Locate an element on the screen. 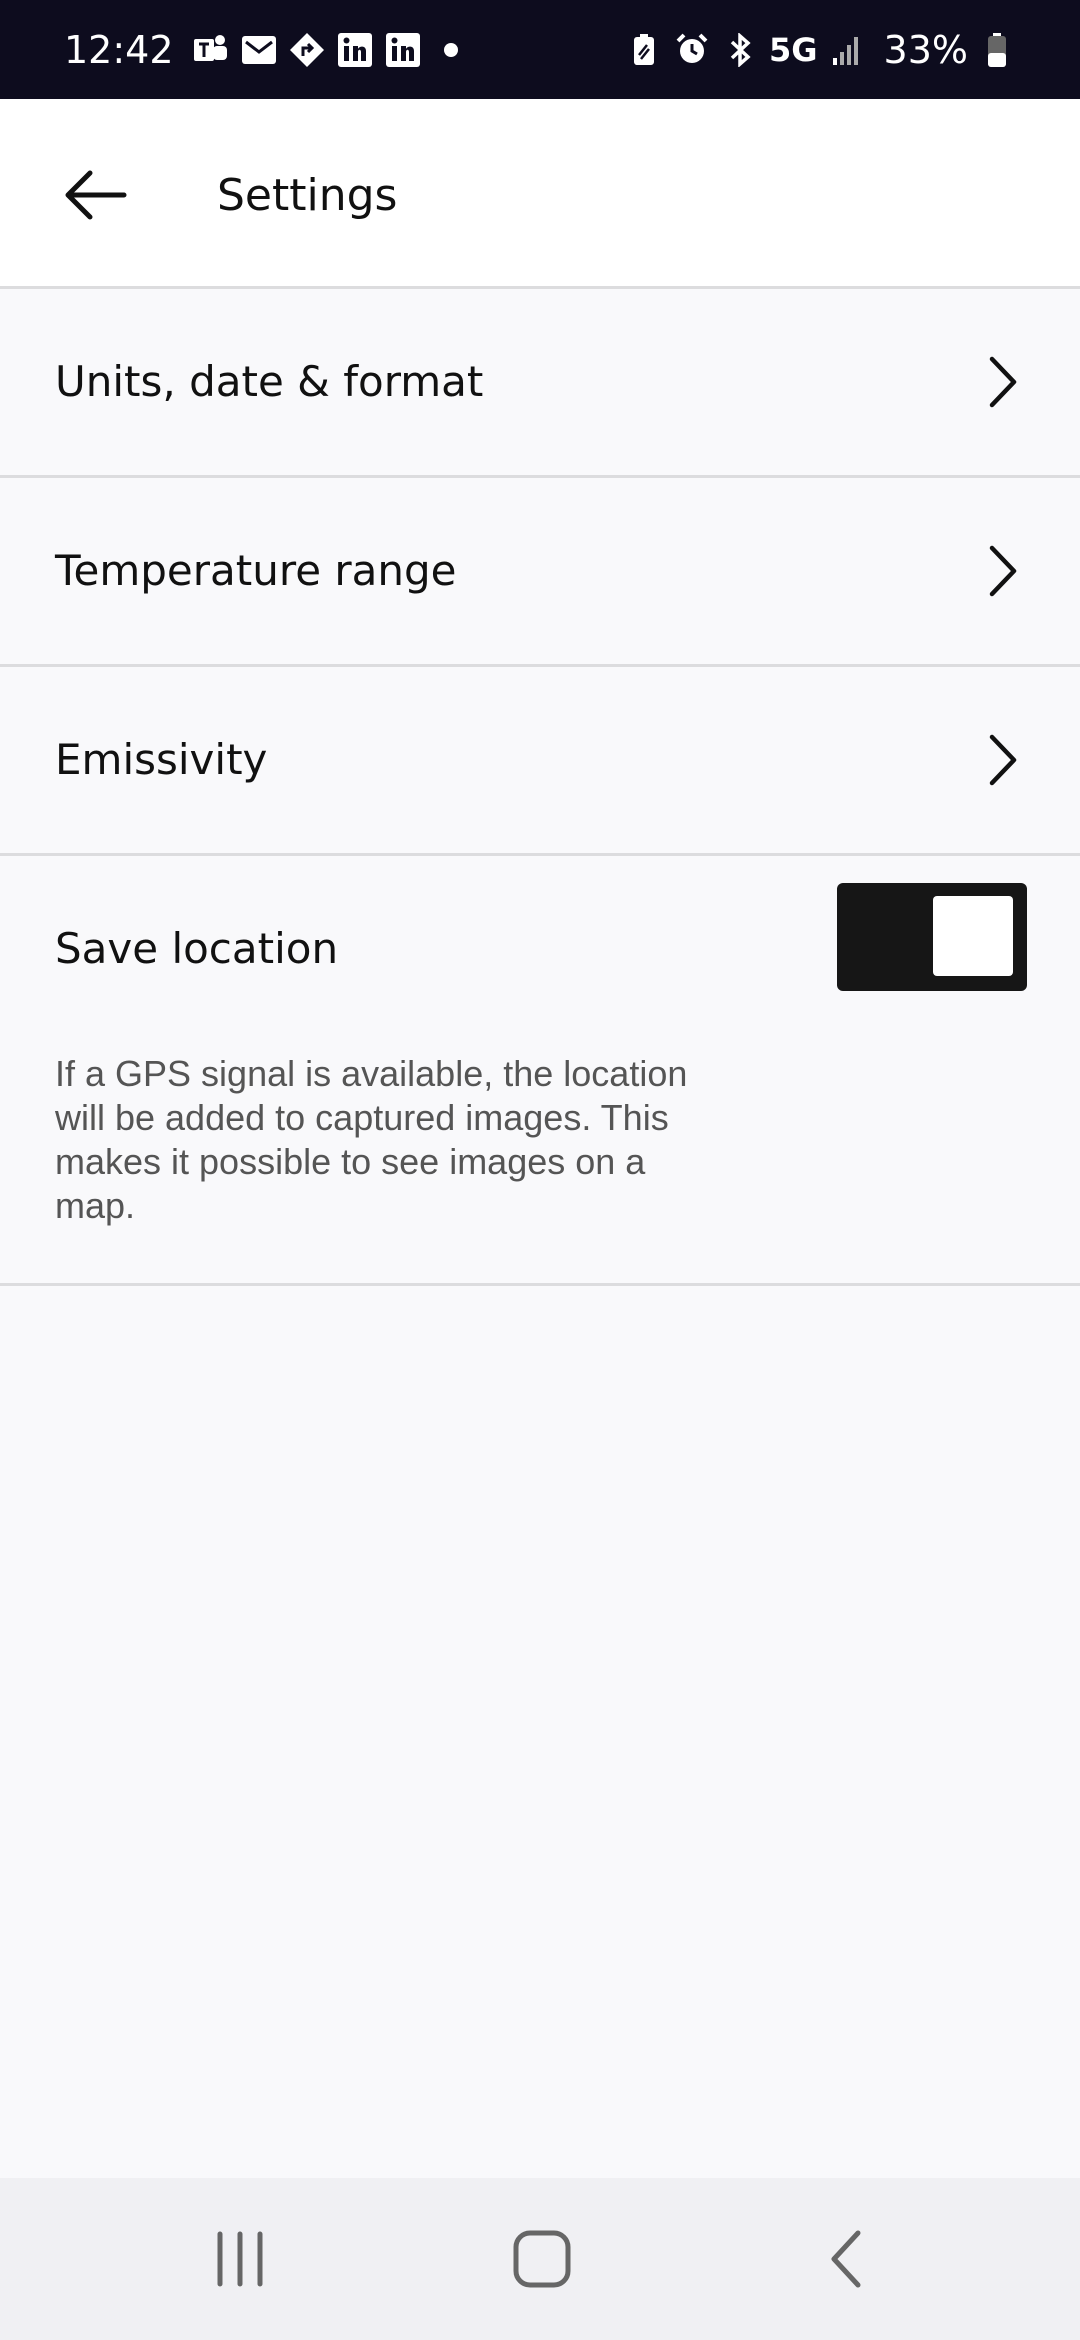 This screenshot has width=1080, height=2340. battery-icon is located at coordinates (997, 50).